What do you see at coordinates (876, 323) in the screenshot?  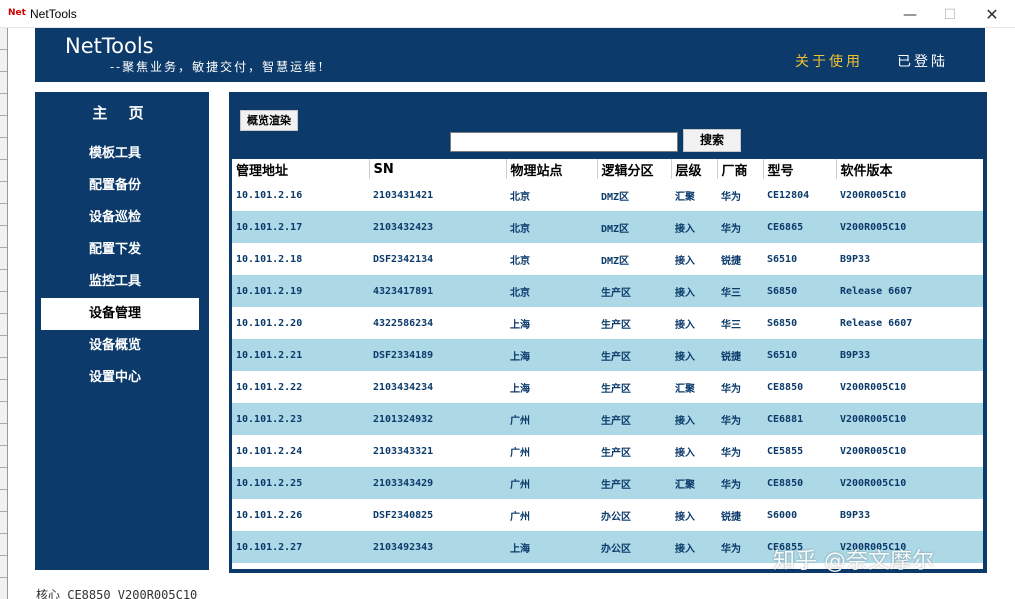 I see `table-cell: Release 6607` at bounding box center [876, 323].